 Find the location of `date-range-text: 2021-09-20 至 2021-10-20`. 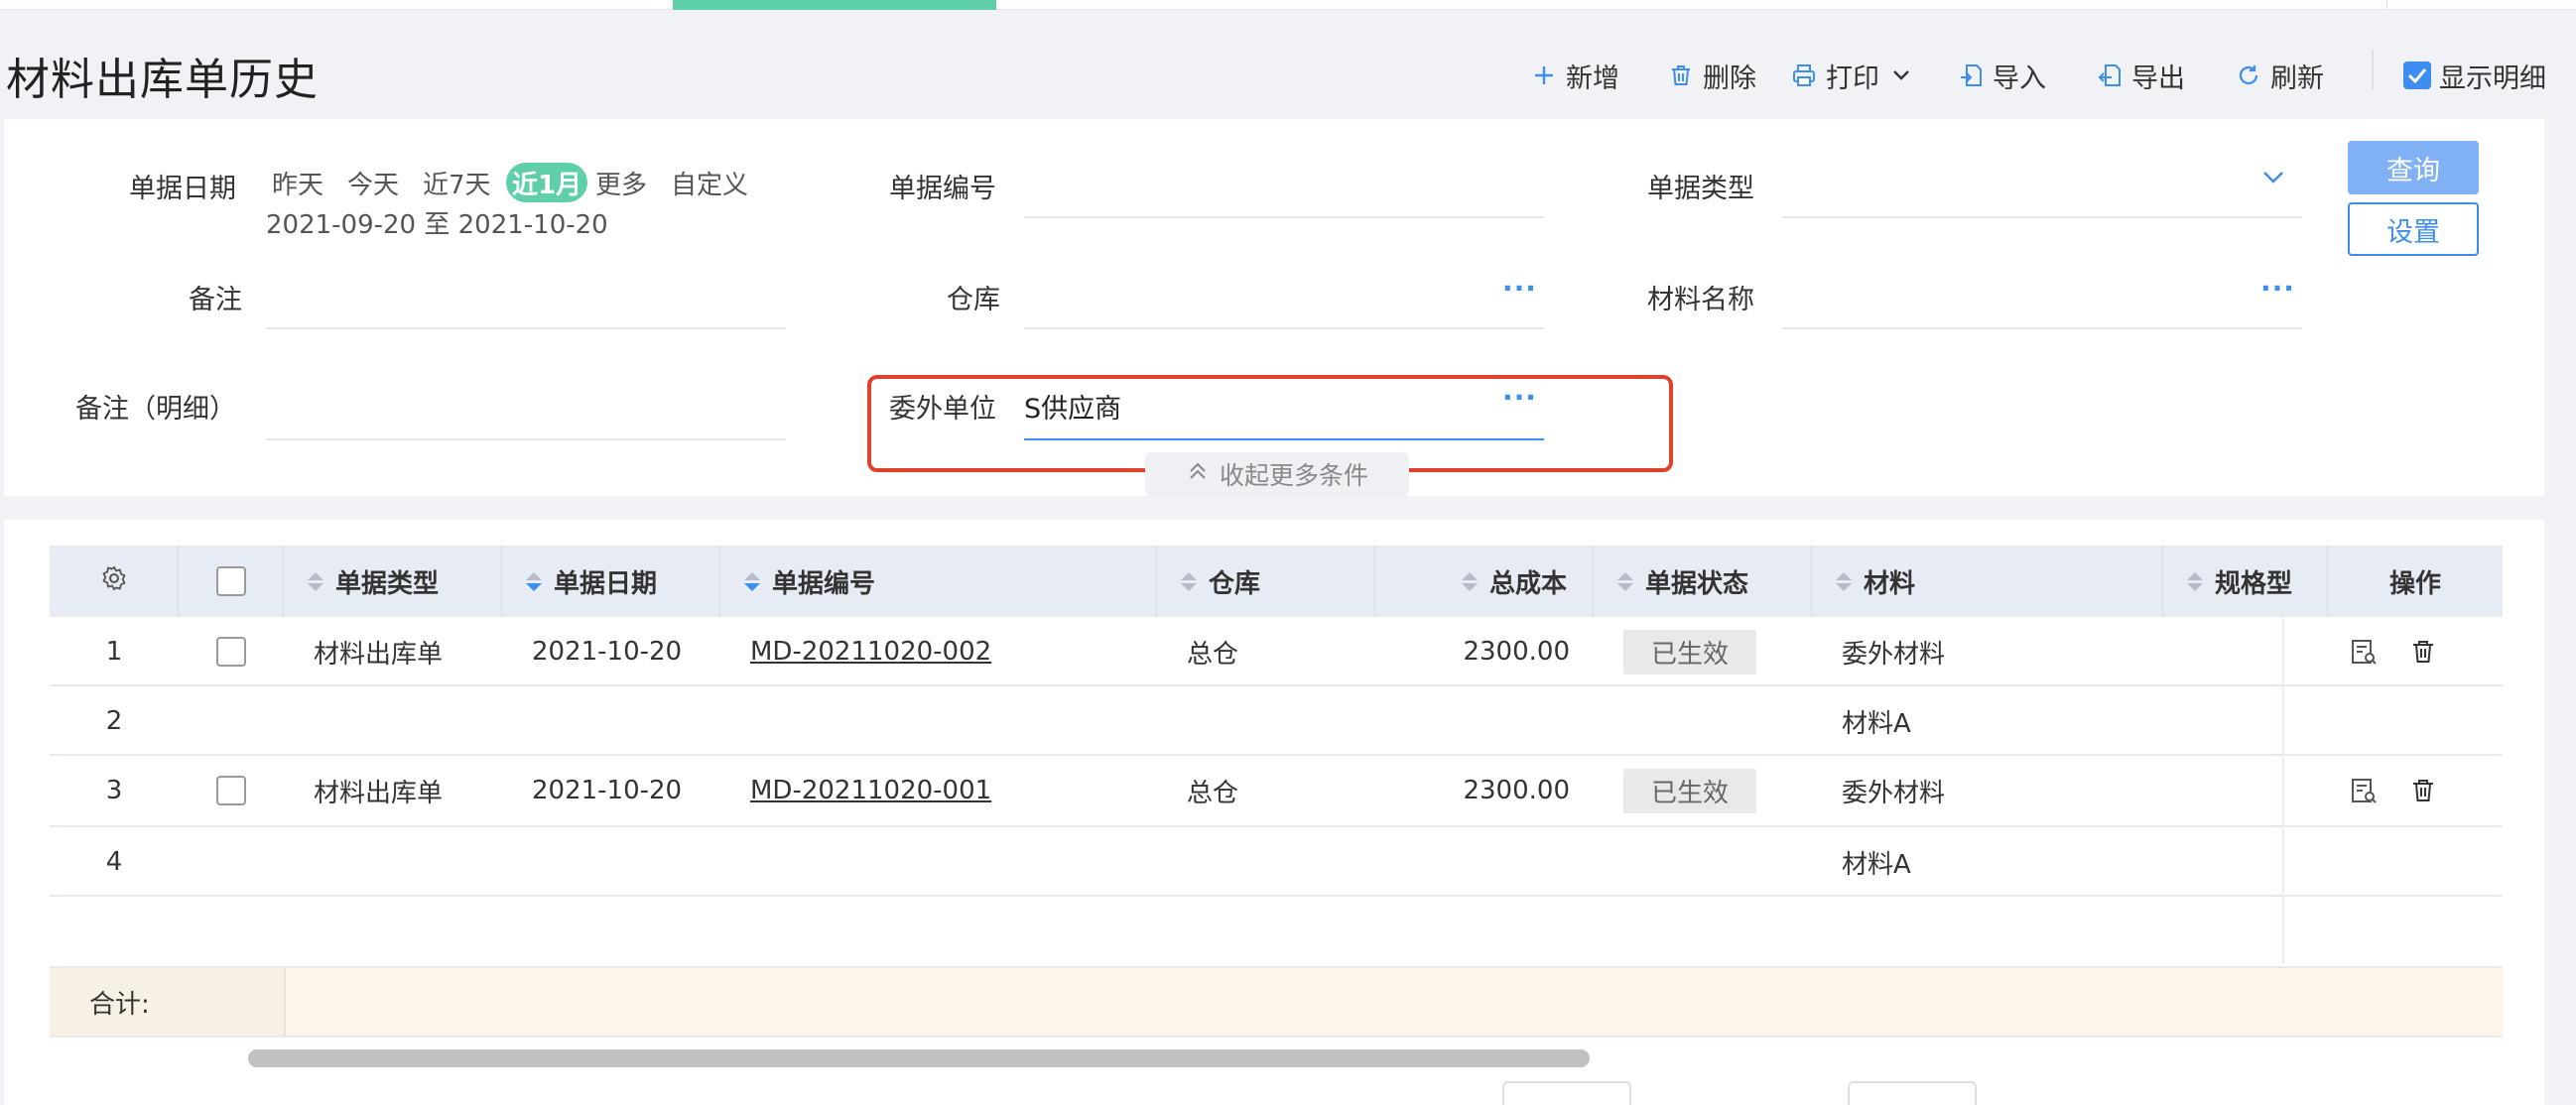

date-range-text: 2021-09-20 至 2021-10-20 is located at coordinates (437, 225).